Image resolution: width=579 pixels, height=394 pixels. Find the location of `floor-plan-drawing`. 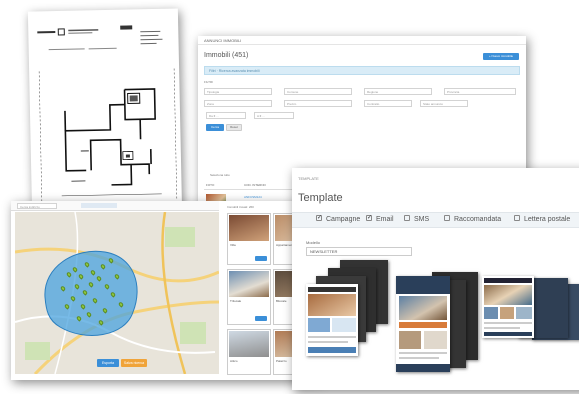

floor-plan-drawing is located at coordinates (107, 113).